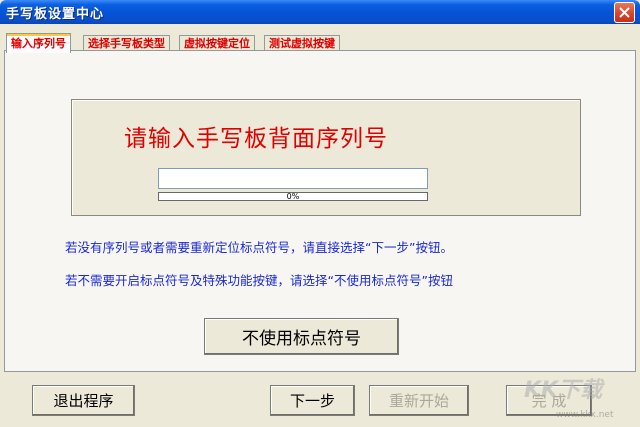  I want to click on serial-heading: 请输入手写板背面序列号, so click(256, 139).